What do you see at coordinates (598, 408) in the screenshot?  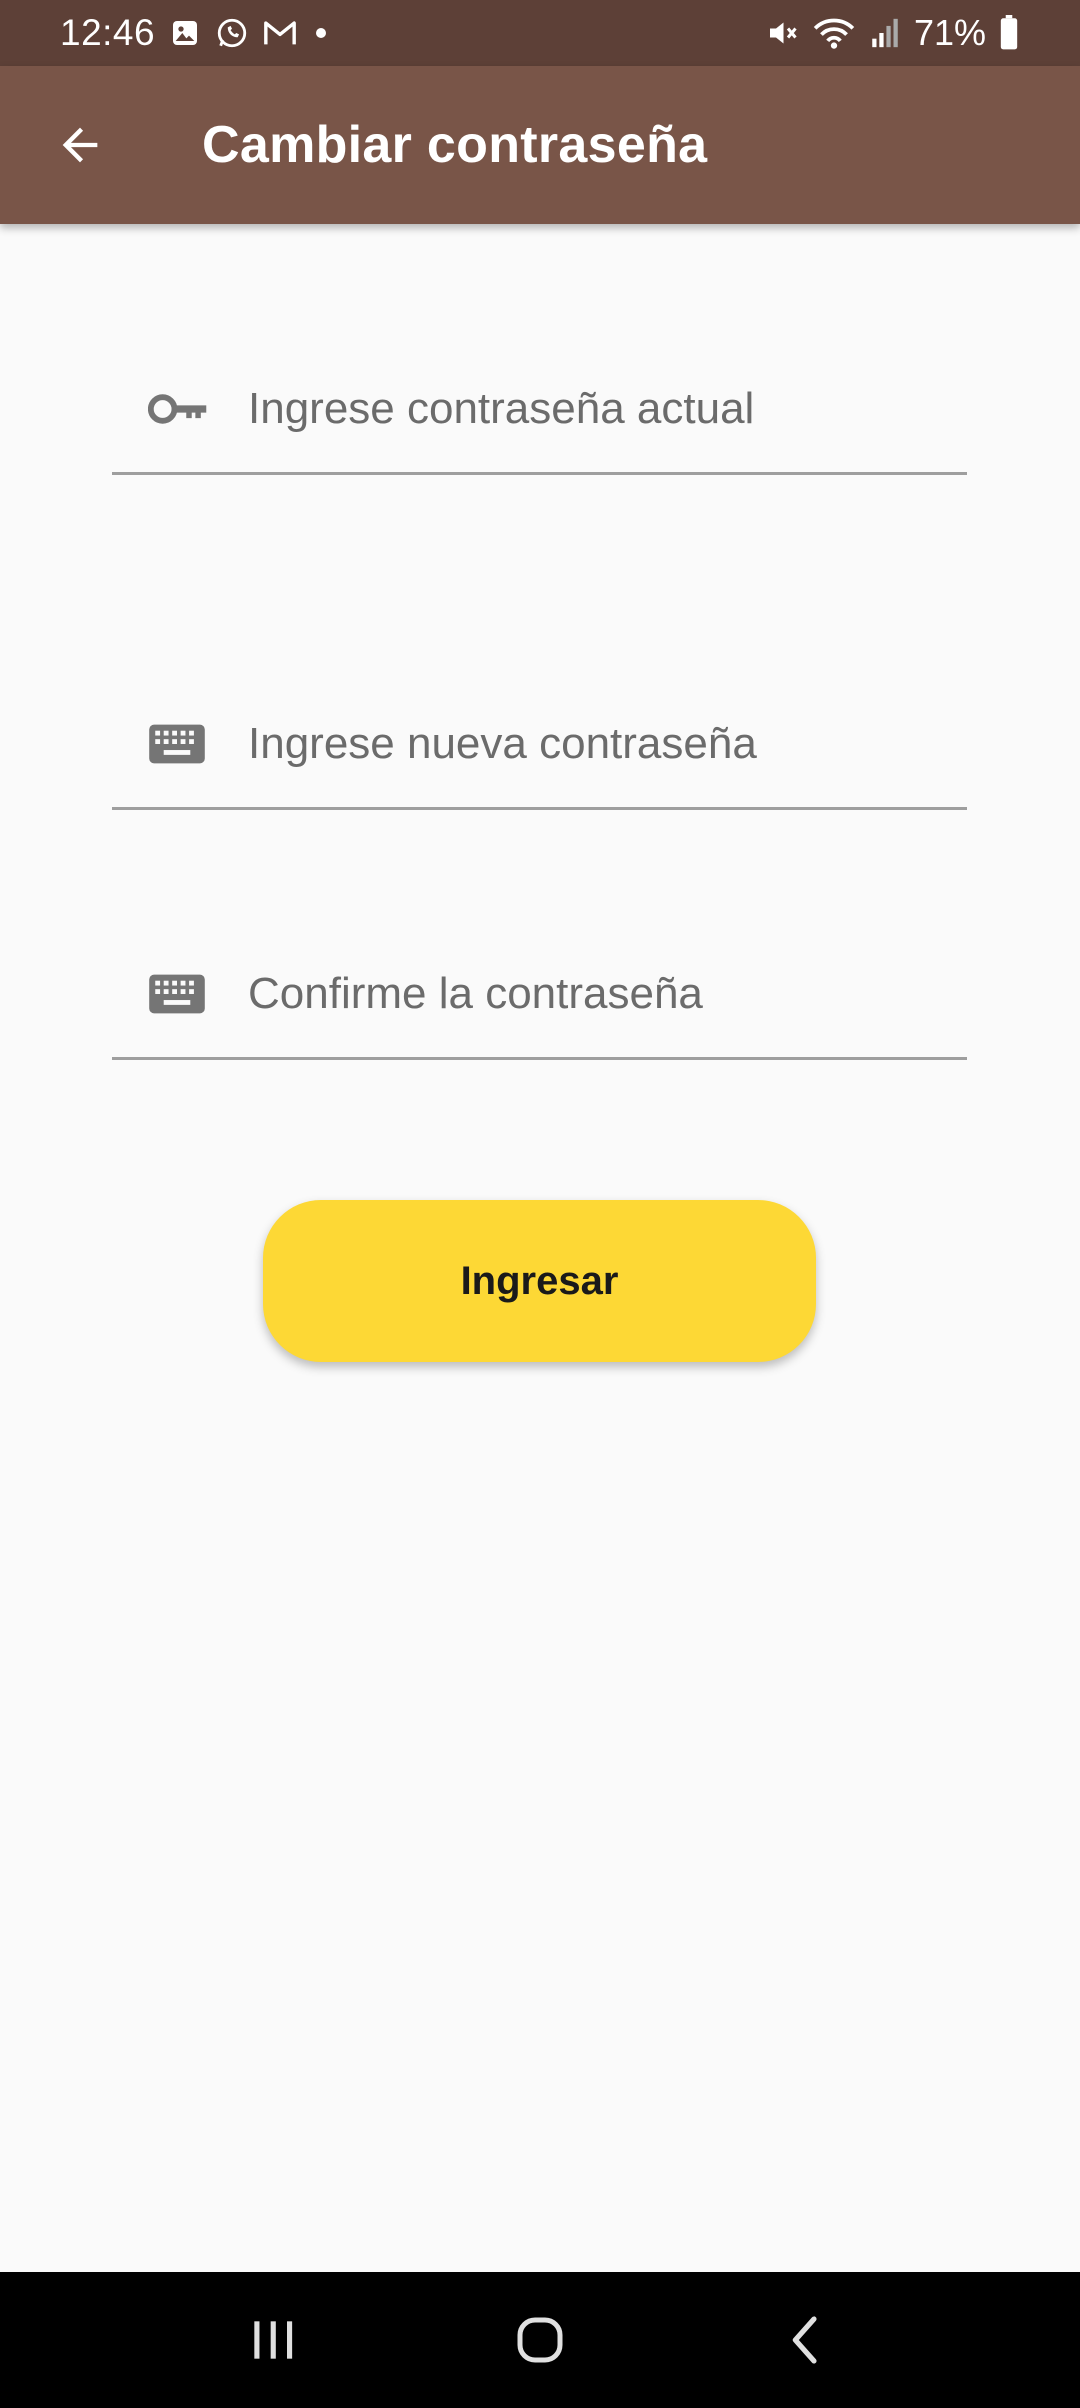 I see `current-password-input` at bounding box center [598, 408].